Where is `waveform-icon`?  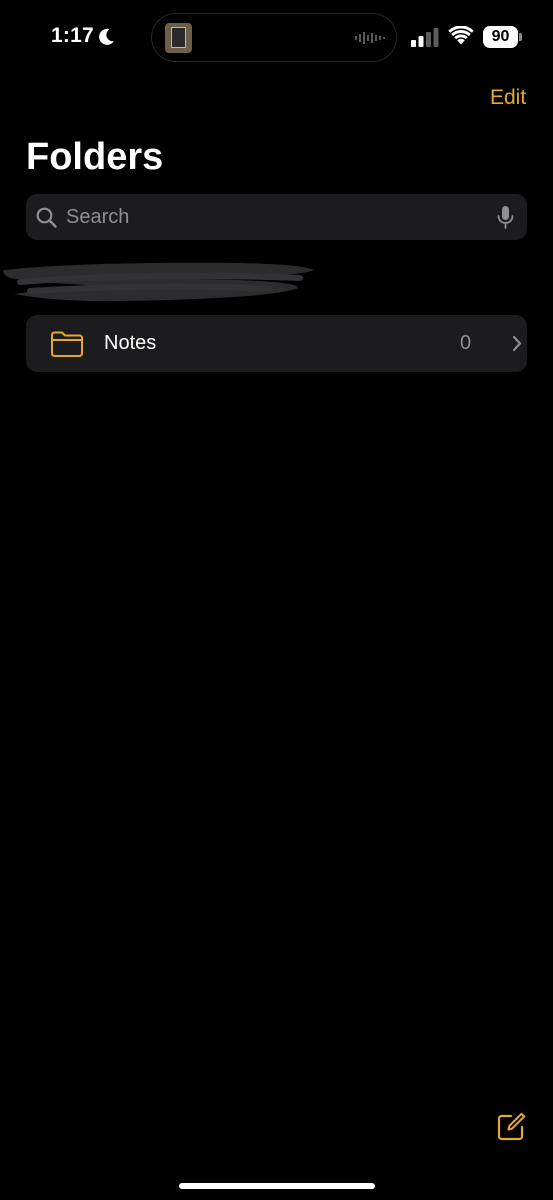
waveform-icon is located at coordinates (370, 38).